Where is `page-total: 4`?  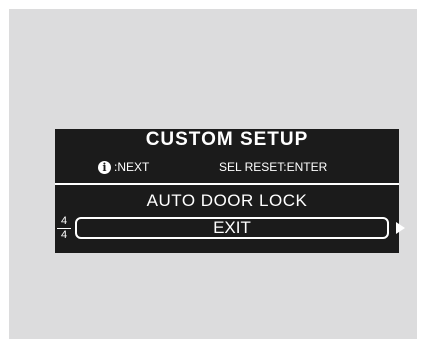
page-total: 4 is located at coordinates (64, 235).